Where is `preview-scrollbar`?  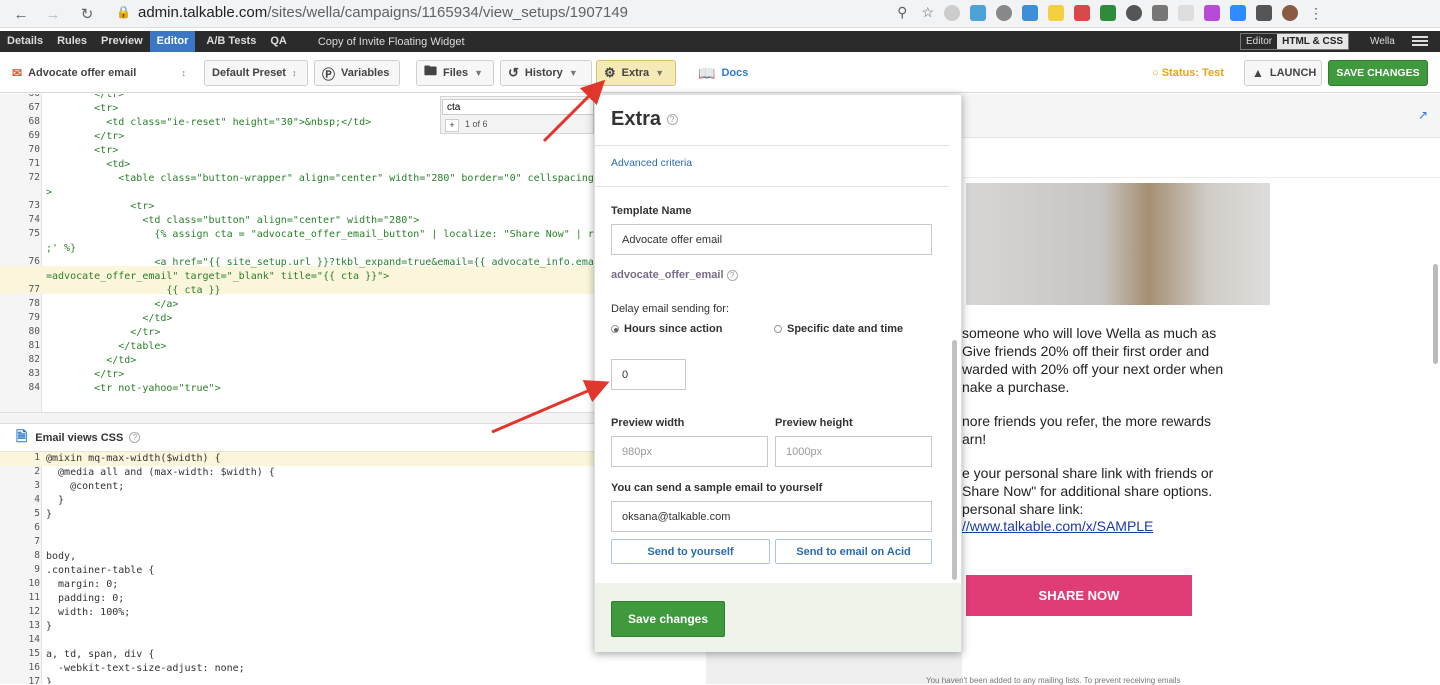 preview-scrollbar is located at coordinates (1435, 314).